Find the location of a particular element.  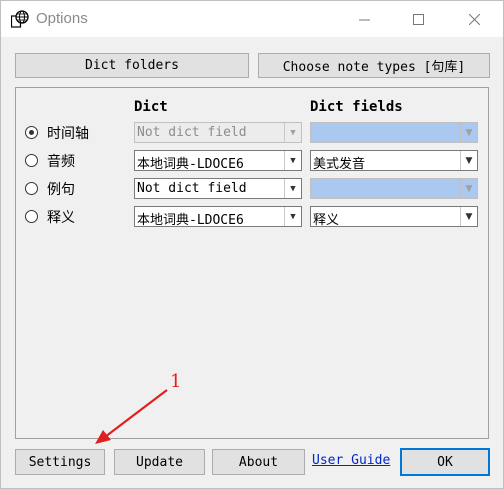

dict-column-header: Dict is located at coordinates (151, 107).